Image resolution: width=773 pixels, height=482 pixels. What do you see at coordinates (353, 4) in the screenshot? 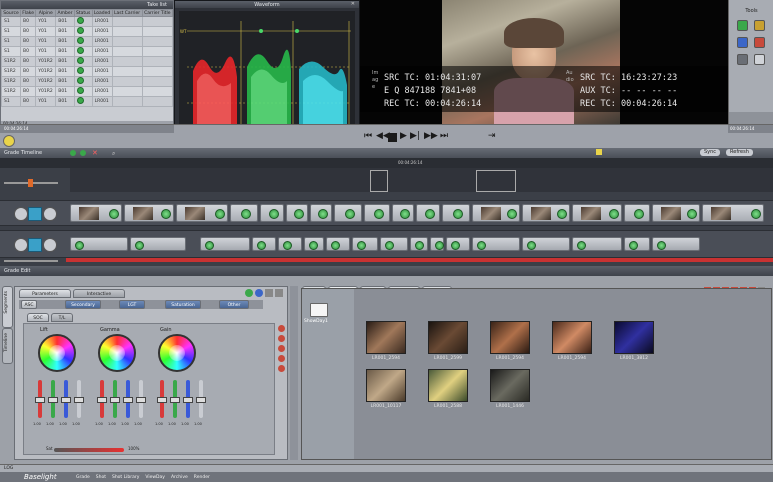
I see `close-icon: ✕` at bounding box center [353, 4].